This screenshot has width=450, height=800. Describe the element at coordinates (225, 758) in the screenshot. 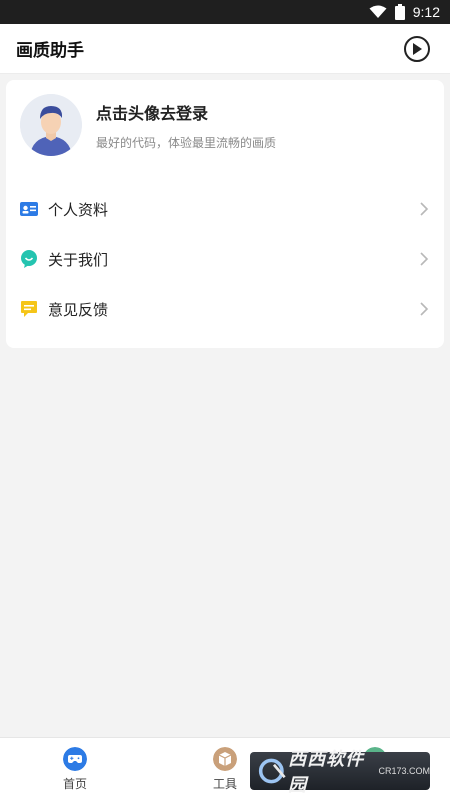

I see `box-icon` at that location.